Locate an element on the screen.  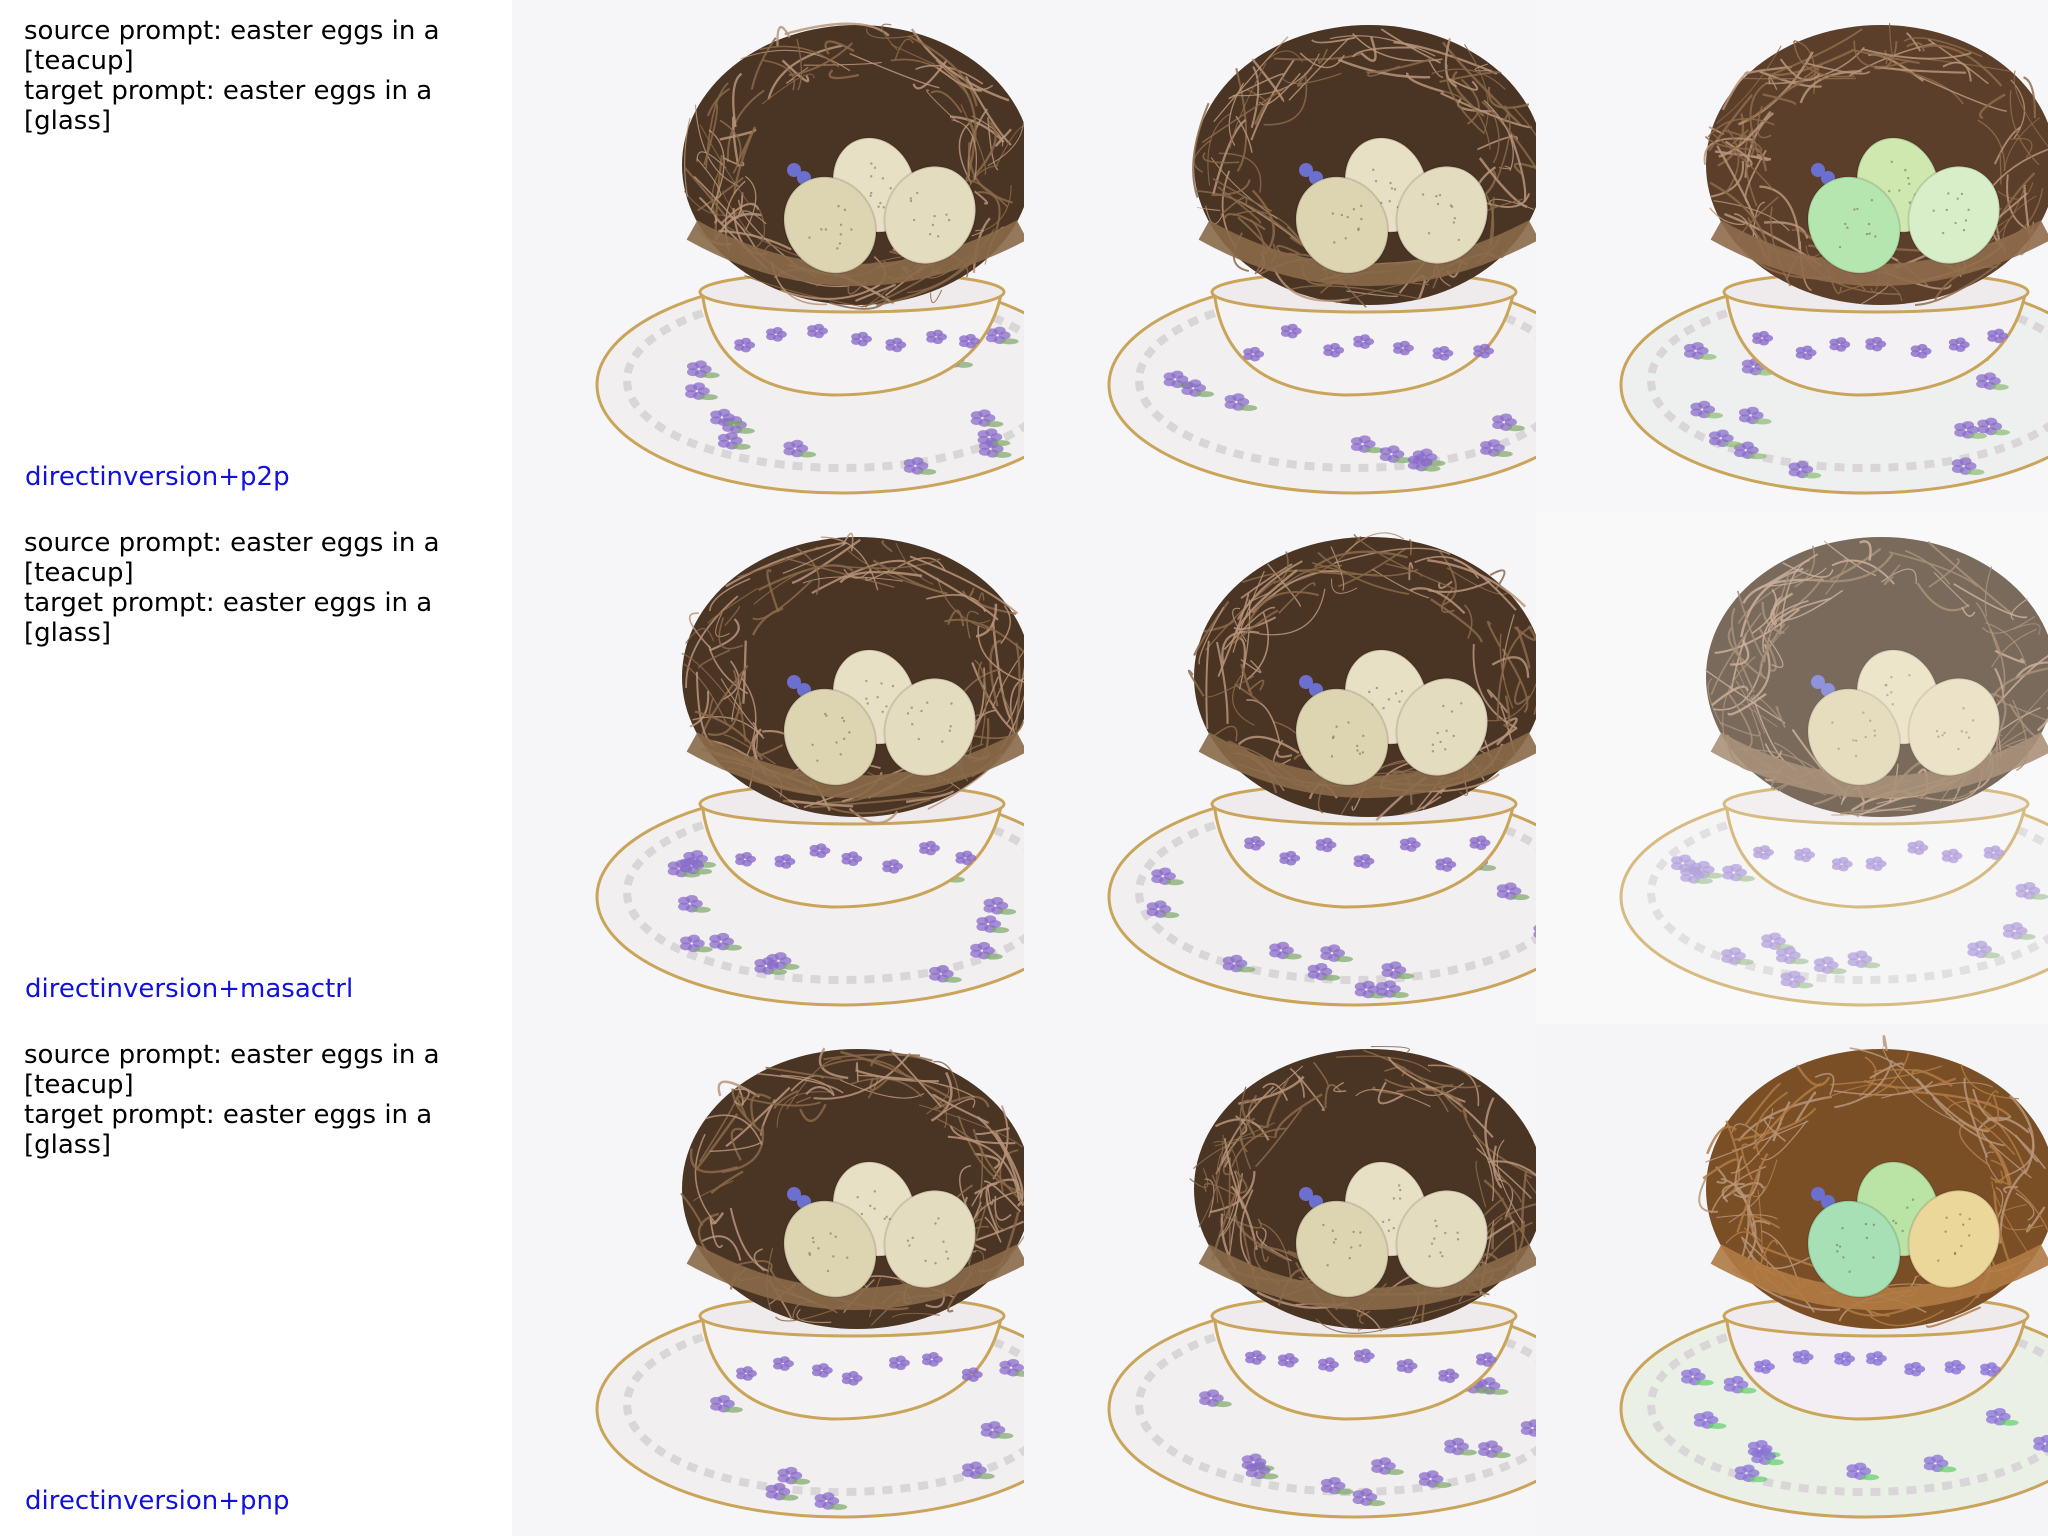
method-label: directinversion+pnp is located at coordinates (157, 1501).